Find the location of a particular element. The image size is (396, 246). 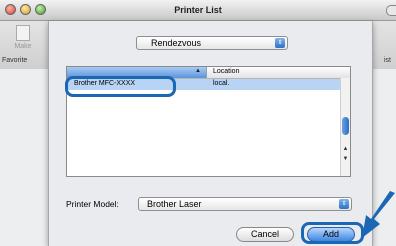

list-column-header: ist is located at coordinates (387, 60).